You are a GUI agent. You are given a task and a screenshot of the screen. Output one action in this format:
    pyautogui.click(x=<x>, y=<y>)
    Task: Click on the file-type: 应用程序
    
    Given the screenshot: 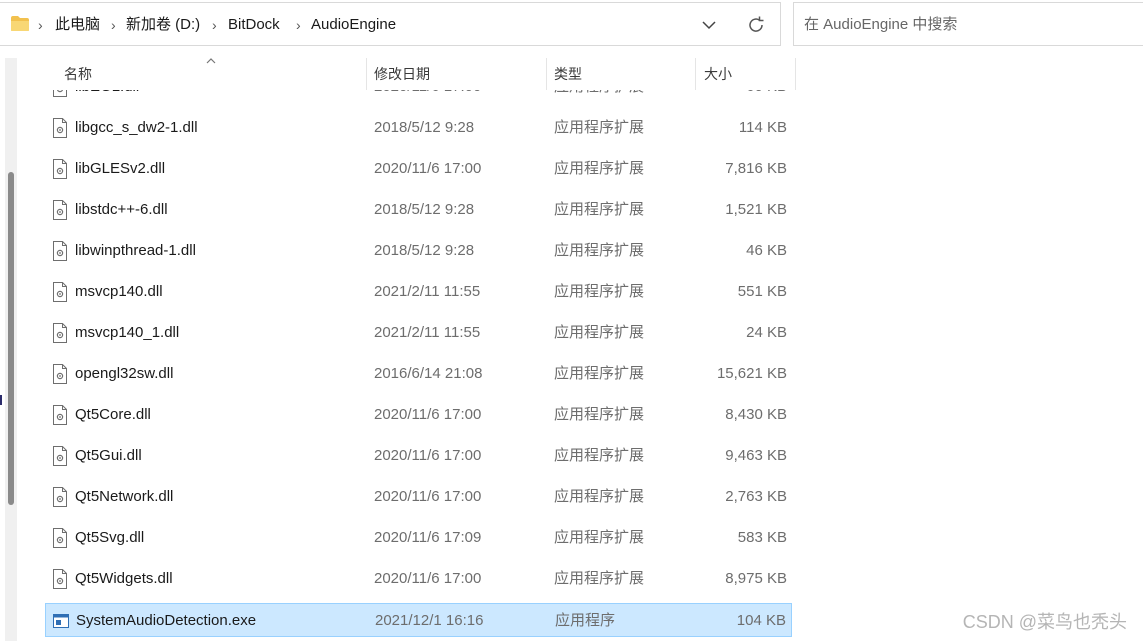 What is the action you would take?
    pyautogui.click(x=585, y=620)
    